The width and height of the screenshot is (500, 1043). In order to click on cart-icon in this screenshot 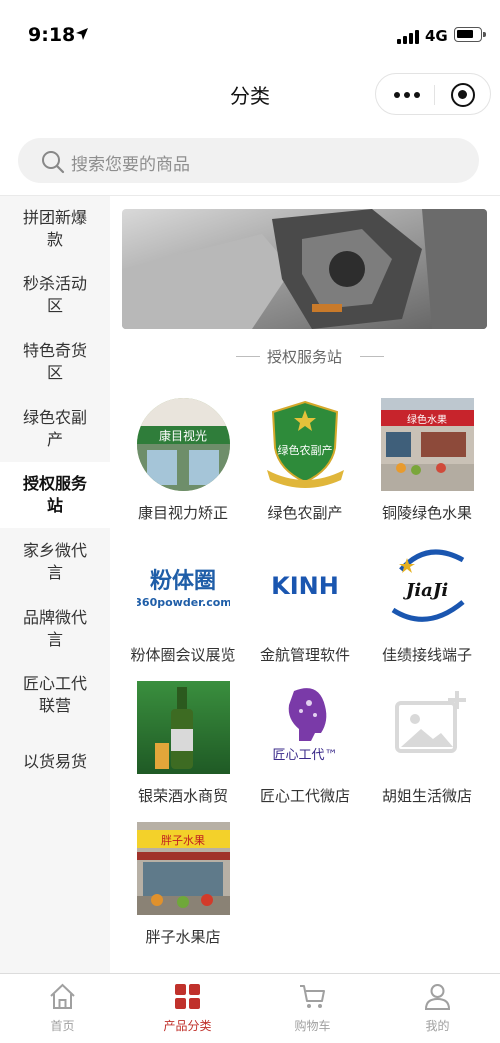, I will do `click(312, 996)`.